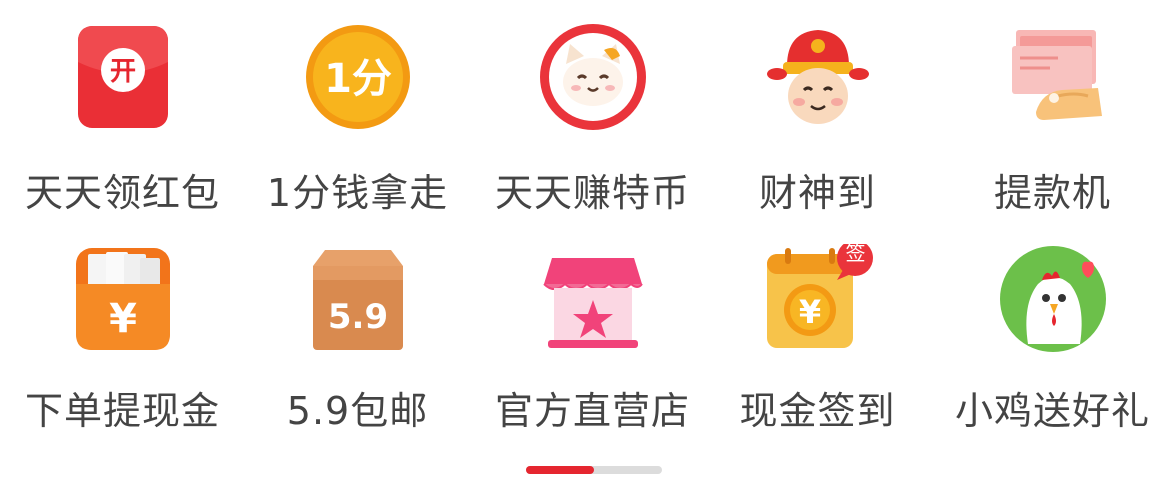 Image resolution: width=1176 pixels, height=485 pixels. Describe the element at coordinates (122, 193) in the screenshot. I see `shortcut-label: 天天领红包` at that location.